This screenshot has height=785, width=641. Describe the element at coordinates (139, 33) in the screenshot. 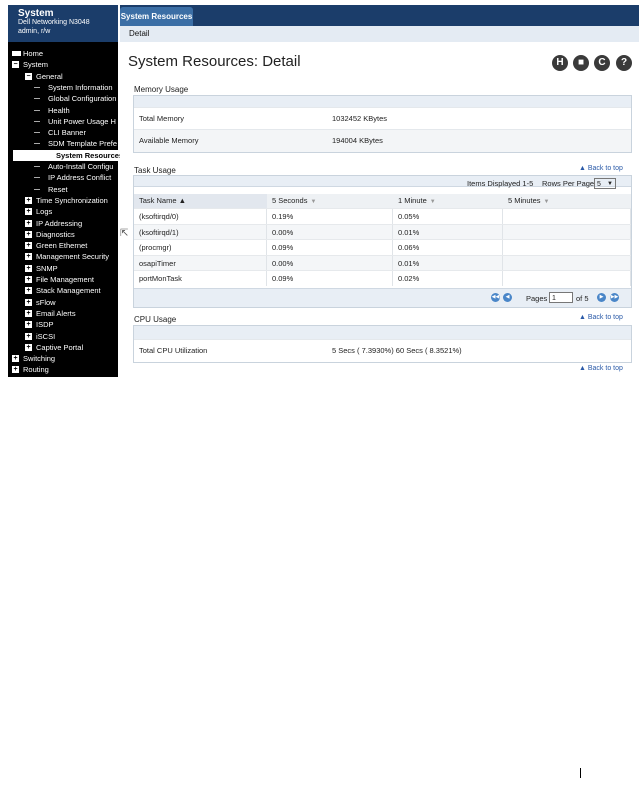

I see `subtab-detail: Detail` at that location.